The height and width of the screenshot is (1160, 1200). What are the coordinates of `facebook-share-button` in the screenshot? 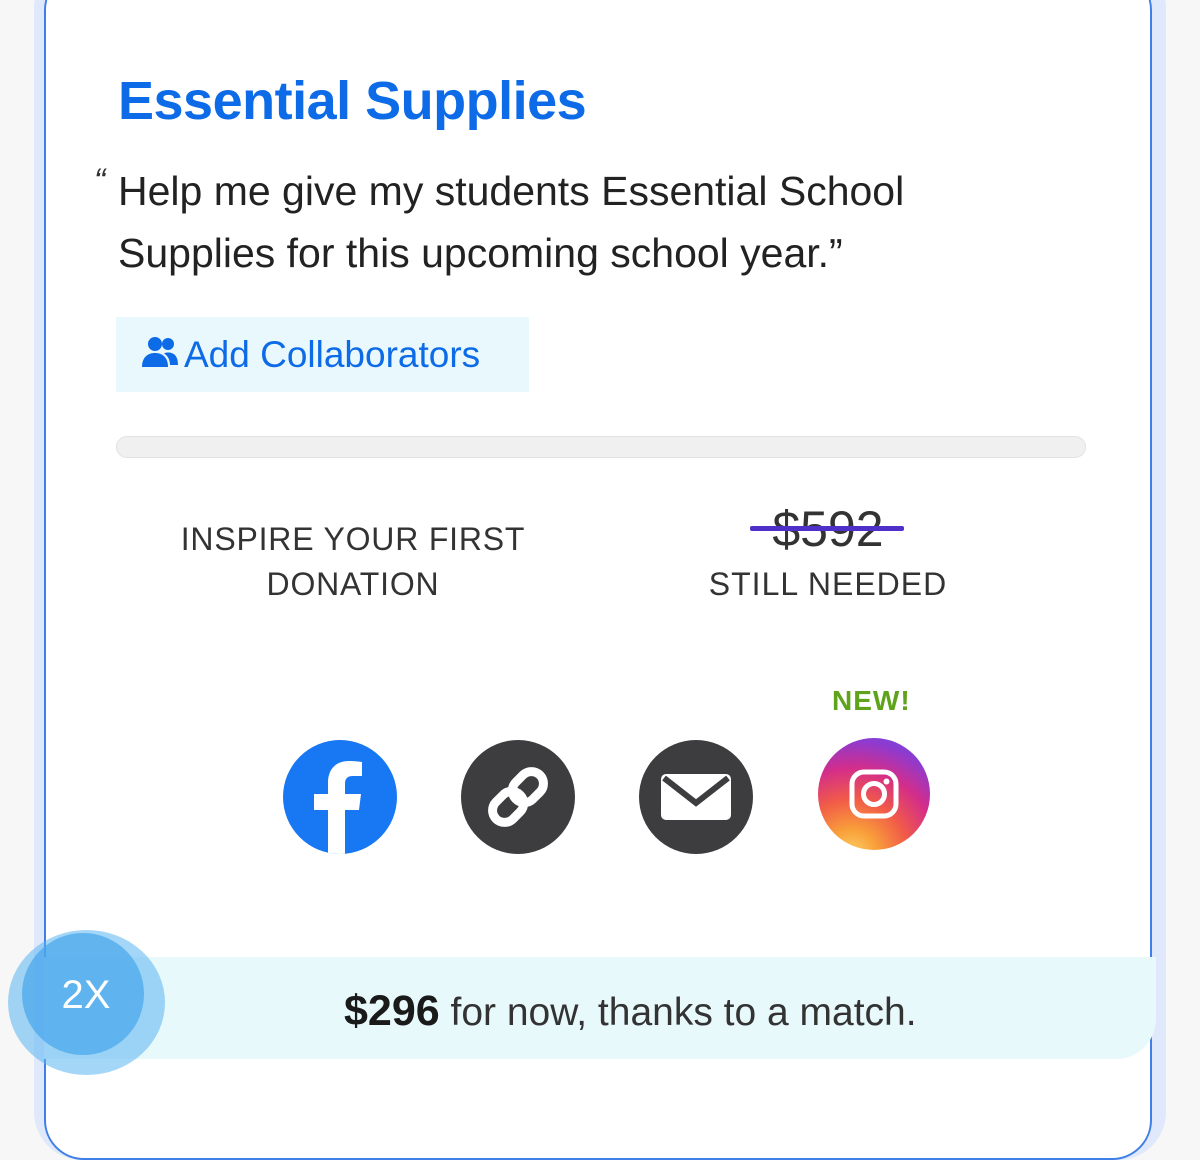 It's located at (340, 797).